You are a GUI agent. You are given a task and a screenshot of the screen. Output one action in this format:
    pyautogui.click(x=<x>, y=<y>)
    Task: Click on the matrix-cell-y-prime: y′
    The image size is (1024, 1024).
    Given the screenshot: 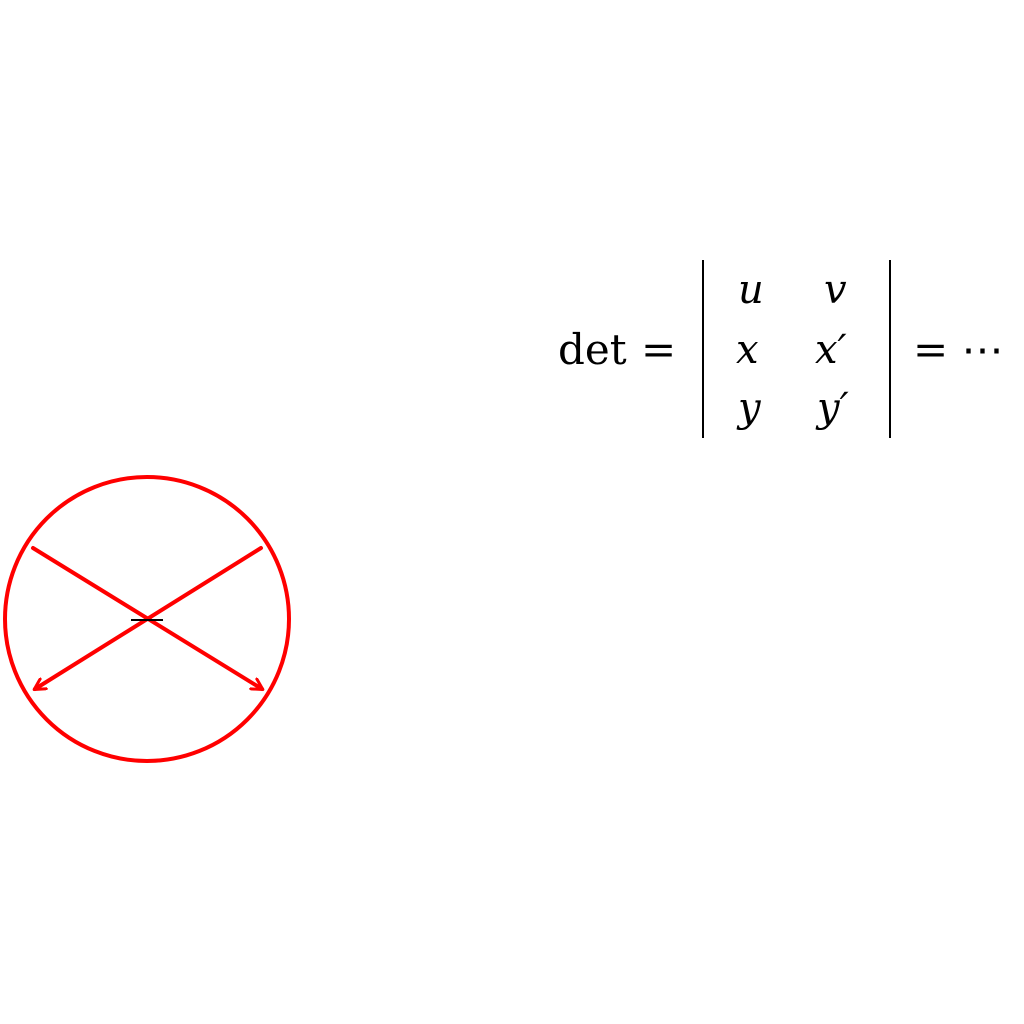 What is the action you would take?
    pyautogui.click(x=832, y=408)
    